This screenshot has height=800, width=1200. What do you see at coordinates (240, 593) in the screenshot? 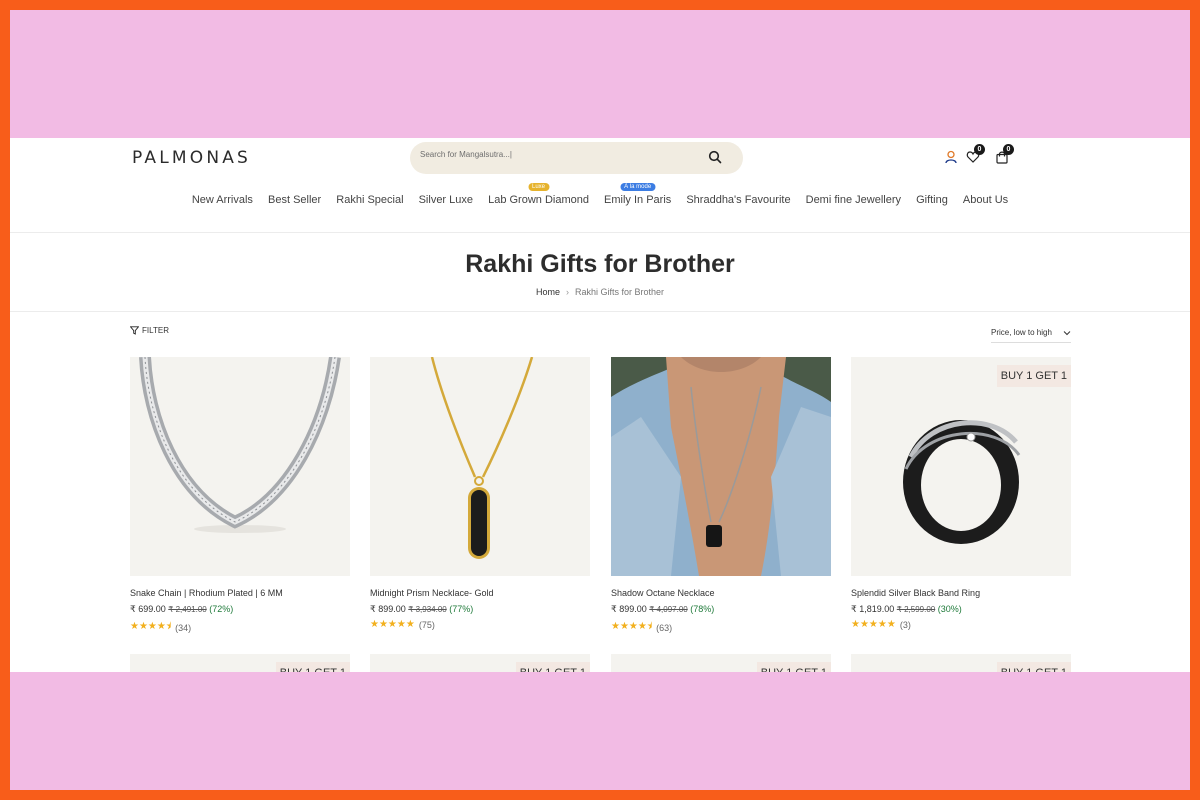
I see `product-name: Snake Chain | Rhodium Plated | 6 MM` at bounding box center [240, 593].